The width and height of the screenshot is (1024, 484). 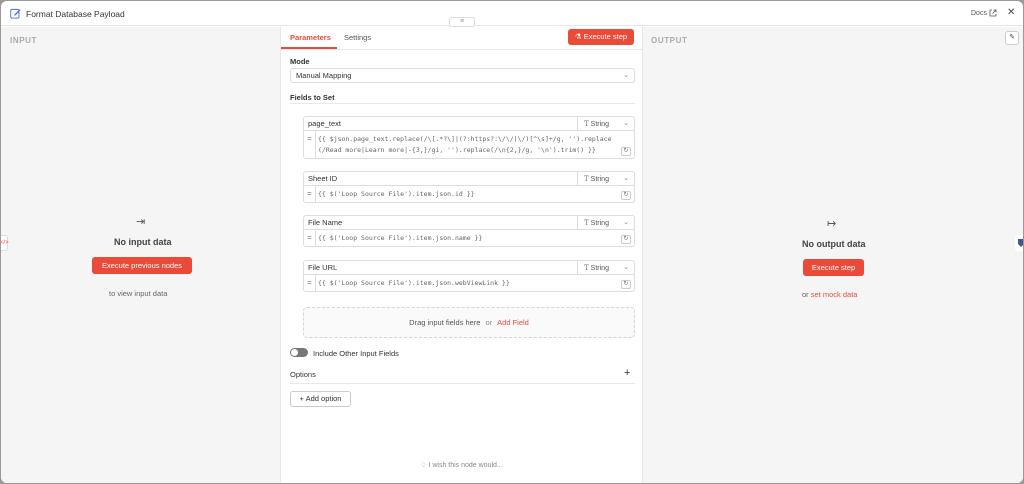 What do you see at coordinates (979, 13) in the screenshot?
I see `docs-link: Docs` at bounding box center [979, 13].